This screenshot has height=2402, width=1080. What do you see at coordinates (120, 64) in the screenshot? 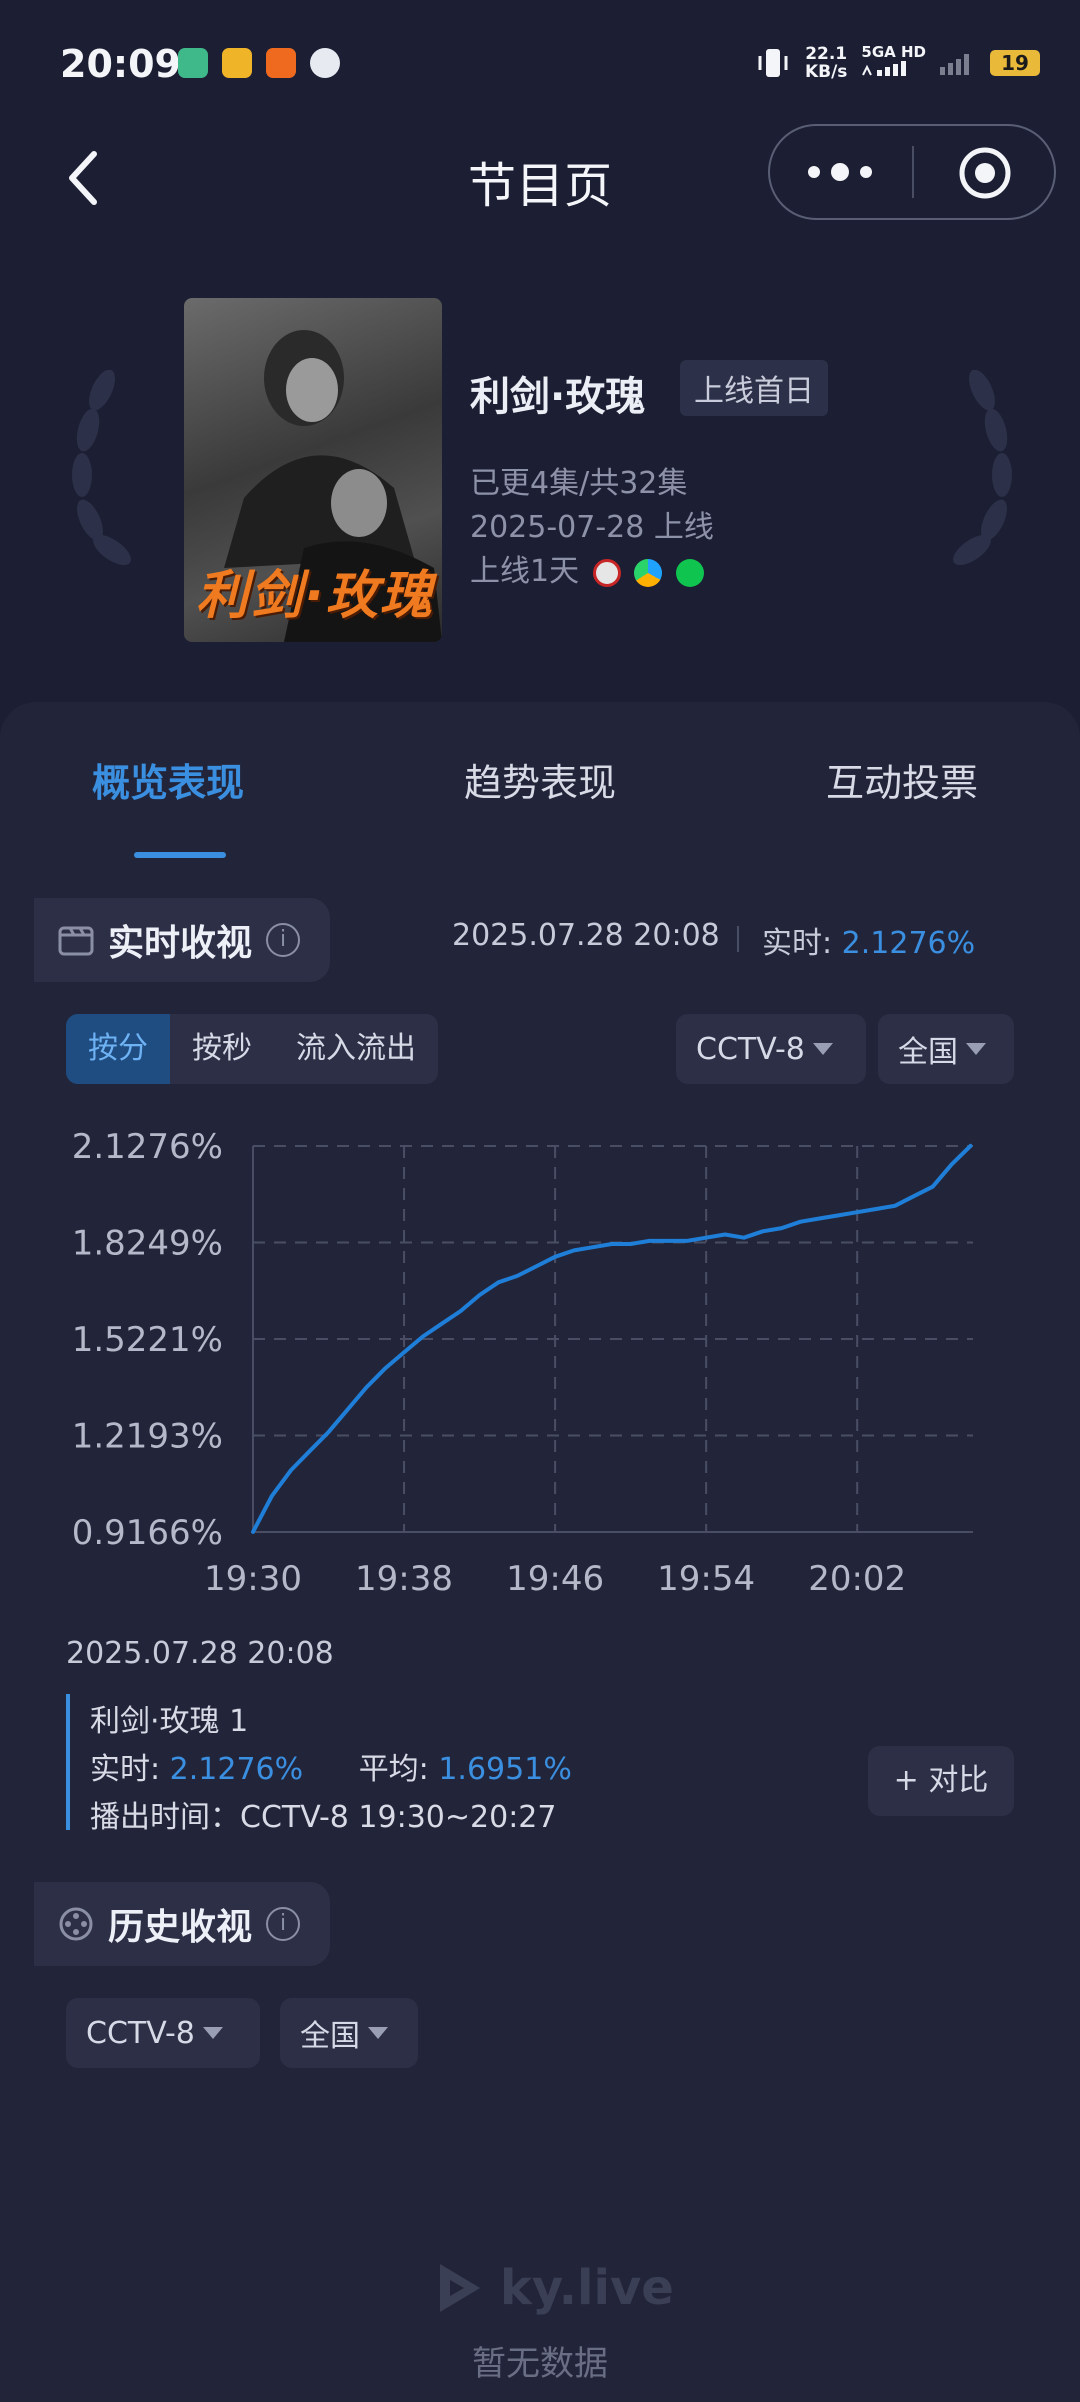
I see `status-time: 20:09` at bounding box center [120, 64].